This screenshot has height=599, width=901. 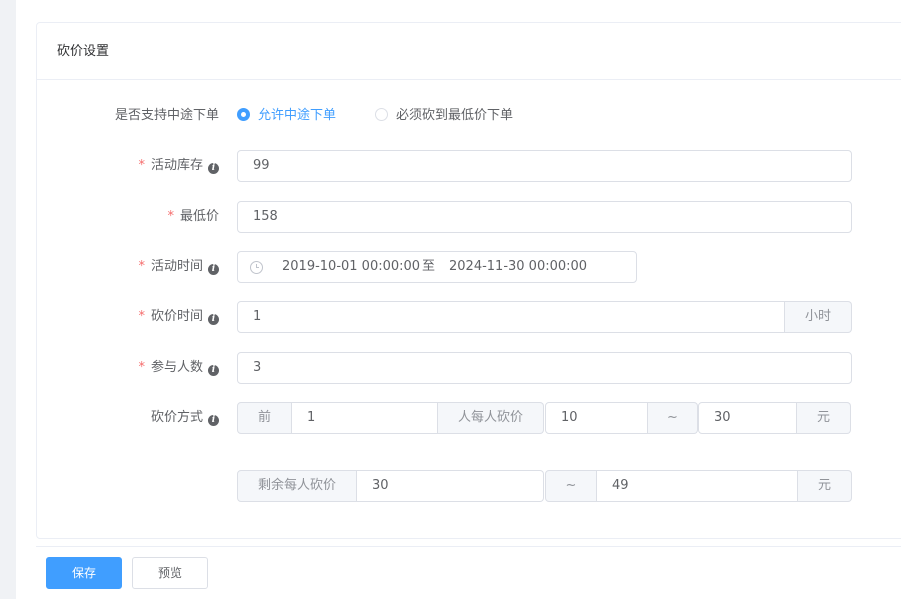 What do you see at coordinates (166, 115) in the screenshot?
I see `midway-order-label: 是否支持中途下单` at bounding box center [166, 115].